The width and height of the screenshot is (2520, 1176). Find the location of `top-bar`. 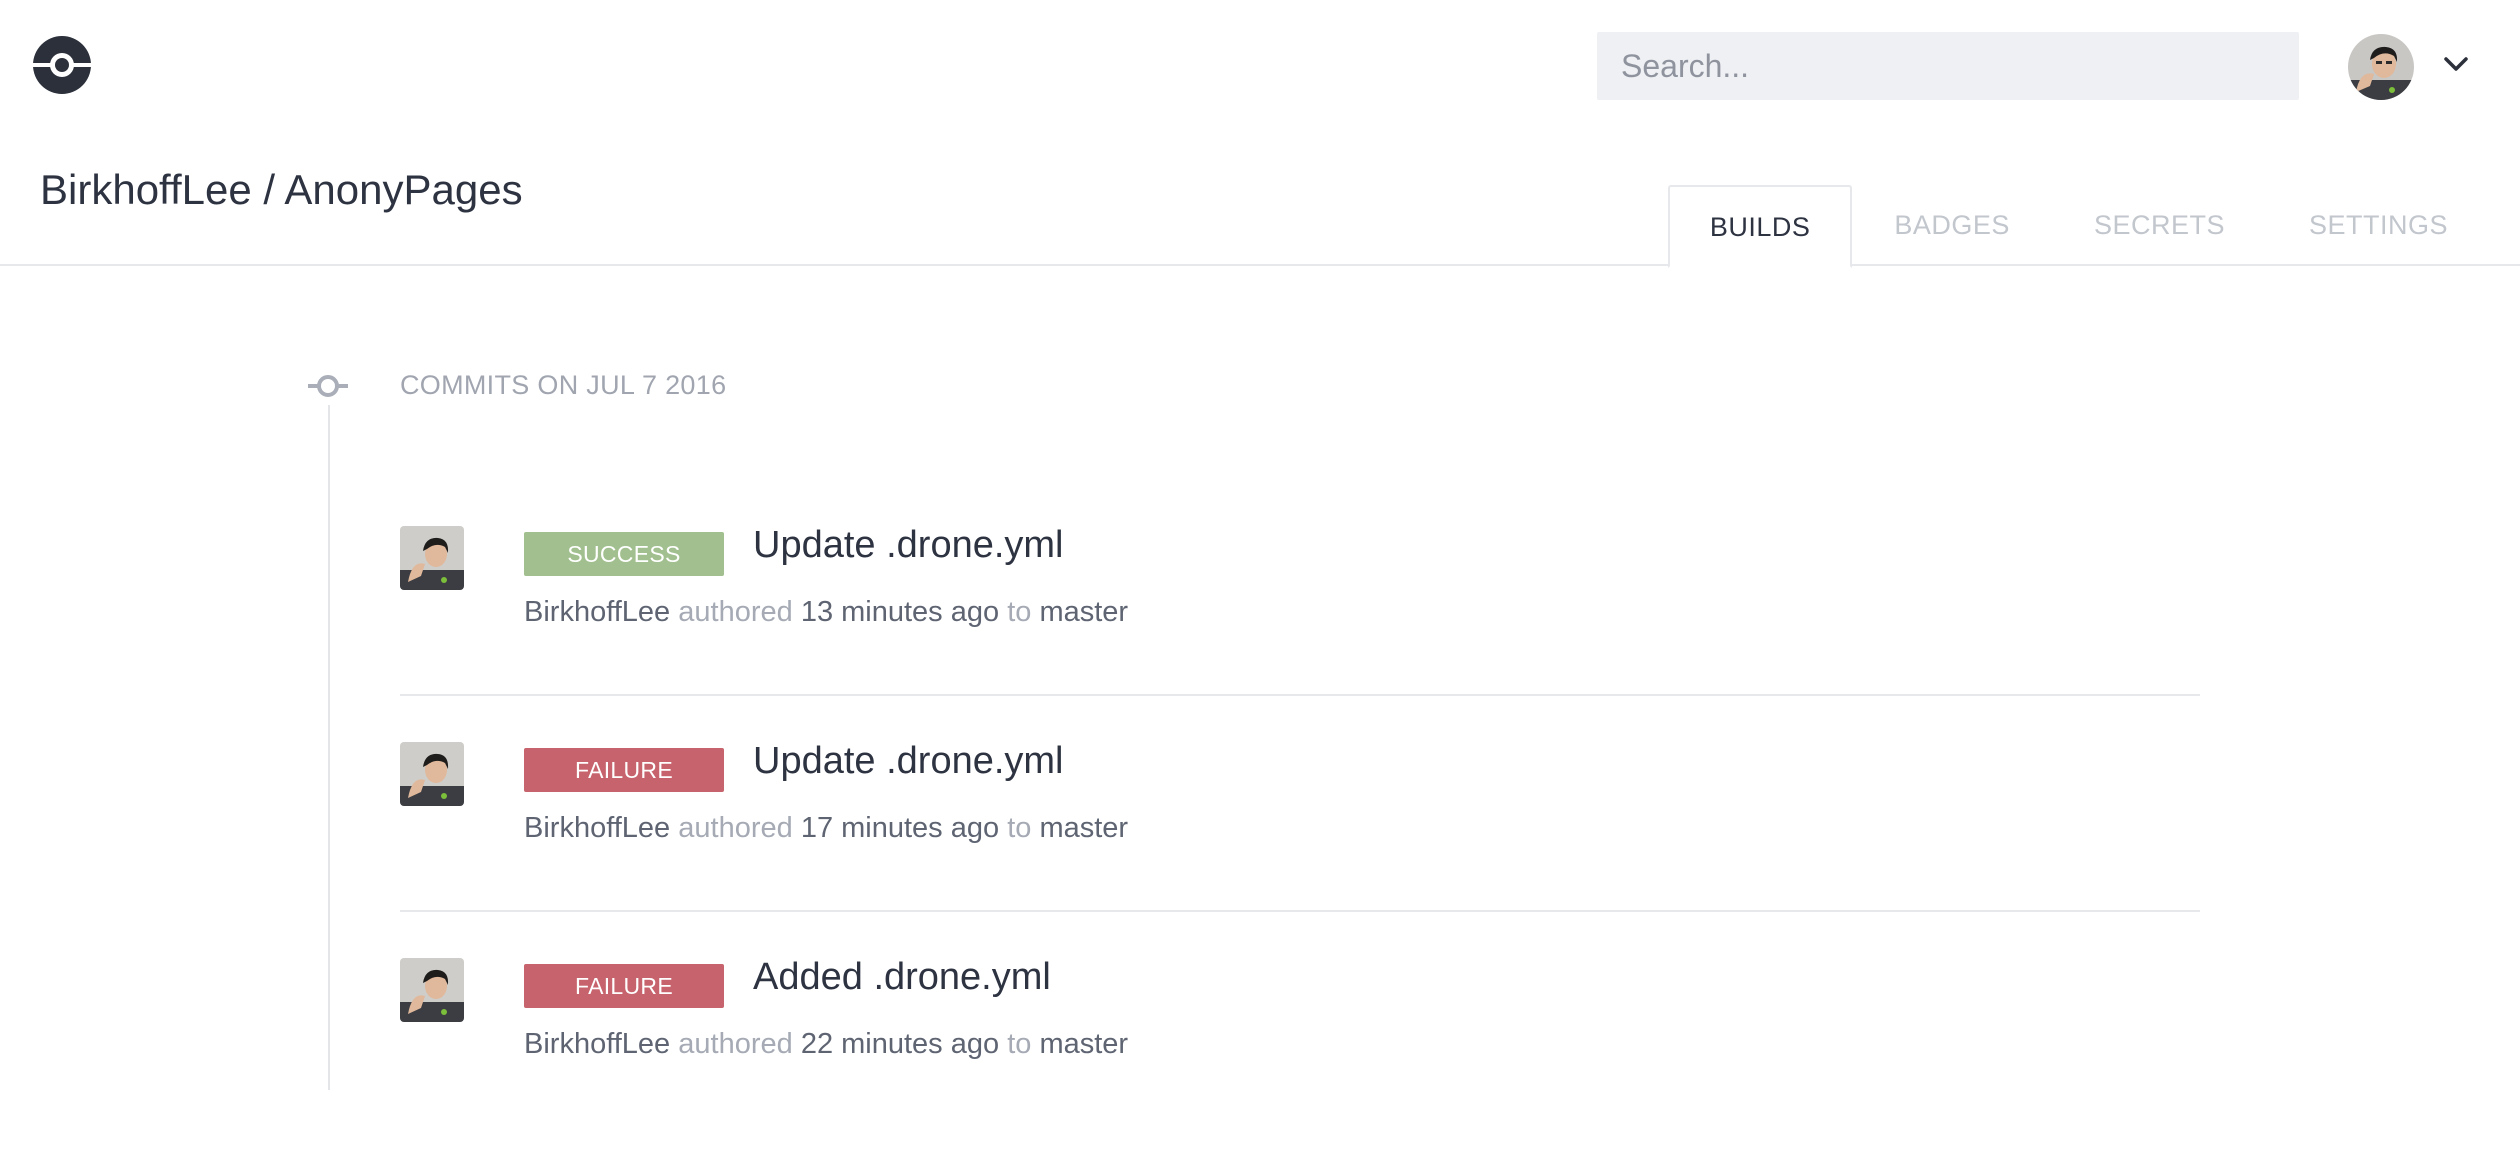

top-bar is located at coordinates (1260, 65).